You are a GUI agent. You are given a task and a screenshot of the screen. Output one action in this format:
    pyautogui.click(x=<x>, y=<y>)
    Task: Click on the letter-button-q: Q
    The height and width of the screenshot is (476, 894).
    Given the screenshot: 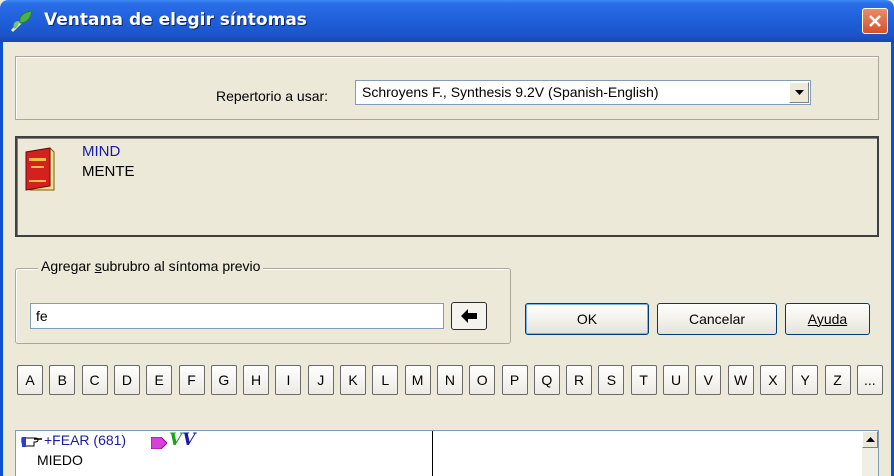 What is the action you would take?
    pyautogui.click(x=546, y=380)
    